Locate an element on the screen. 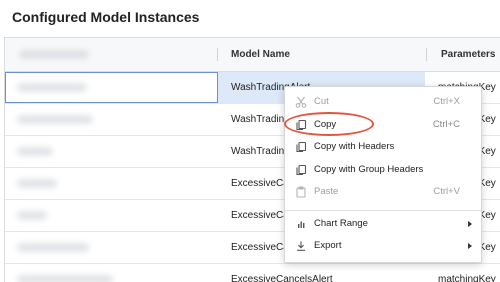 Image resolution: width=500 pixels, height=282 pixels. menu-item-cut: Cut Ctrl+X is located at coordinates (383, 102).